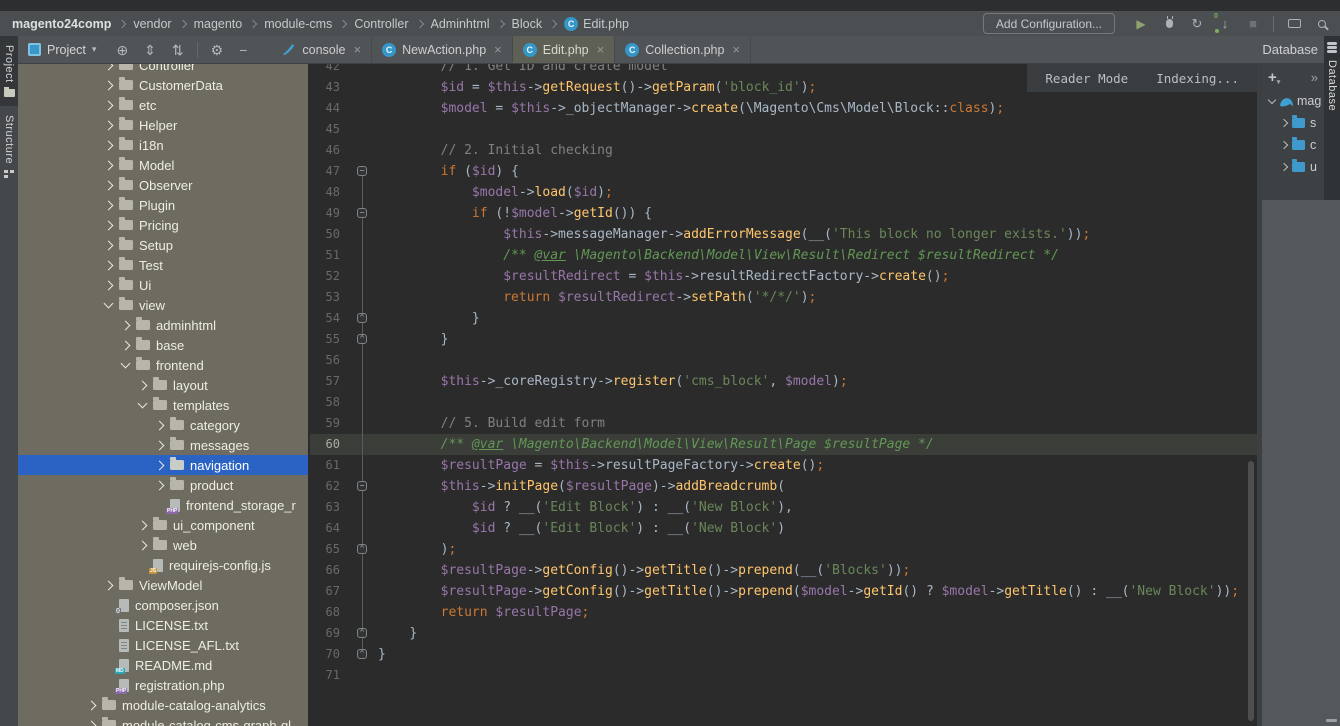 This screenshot has width=1340, height=726. What do you see at coordinates (325, 171) in the screenshot?
I see `line-number: 47` at bounding box center [325, 171].